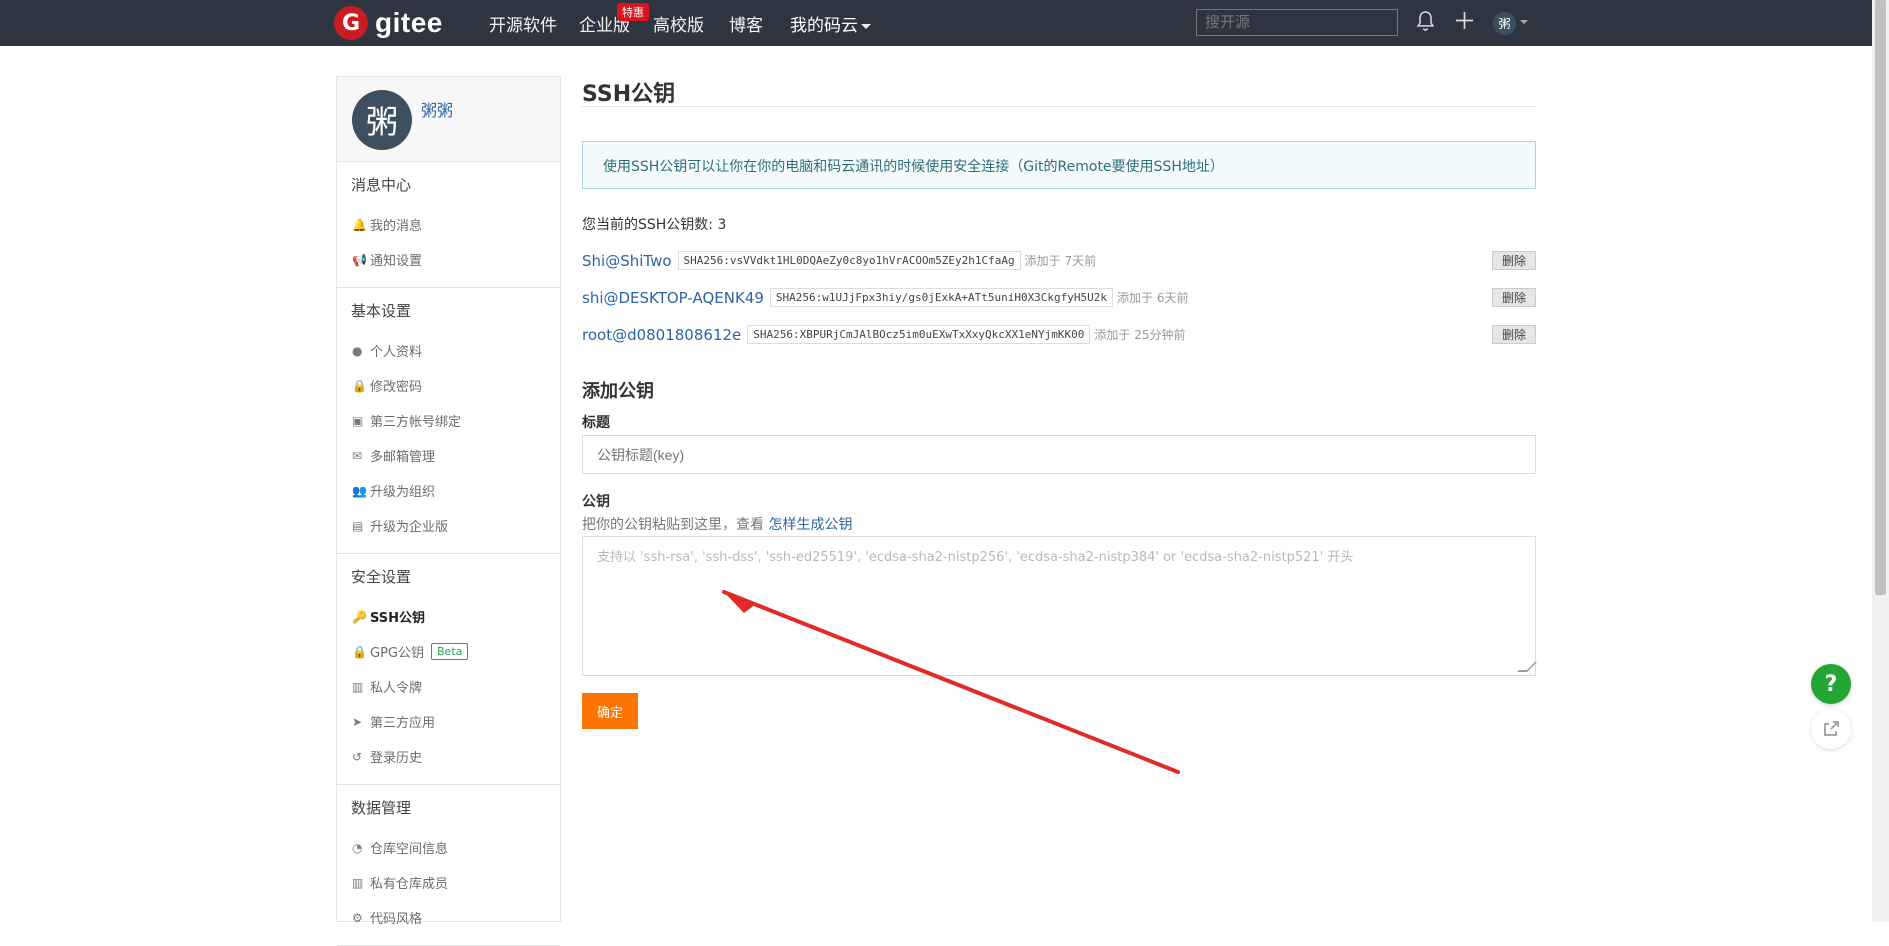 The width and height of the screenshot is (1889, 946). I want to click on nav-university: 高校版, so click(678, 23).